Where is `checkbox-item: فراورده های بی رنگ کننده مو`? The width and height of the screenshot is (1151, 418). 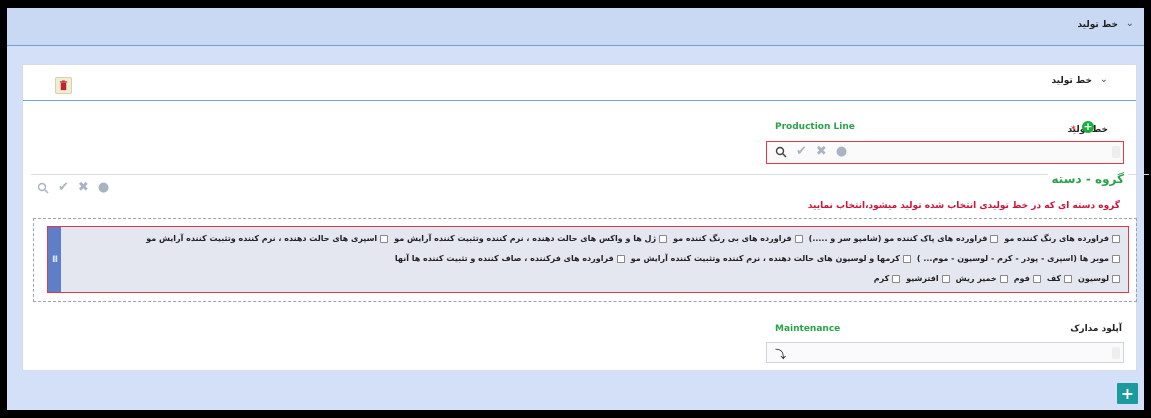 checkbox-item: فراورده های بی رنگ کننده مو is located at coordinates (738, 238).